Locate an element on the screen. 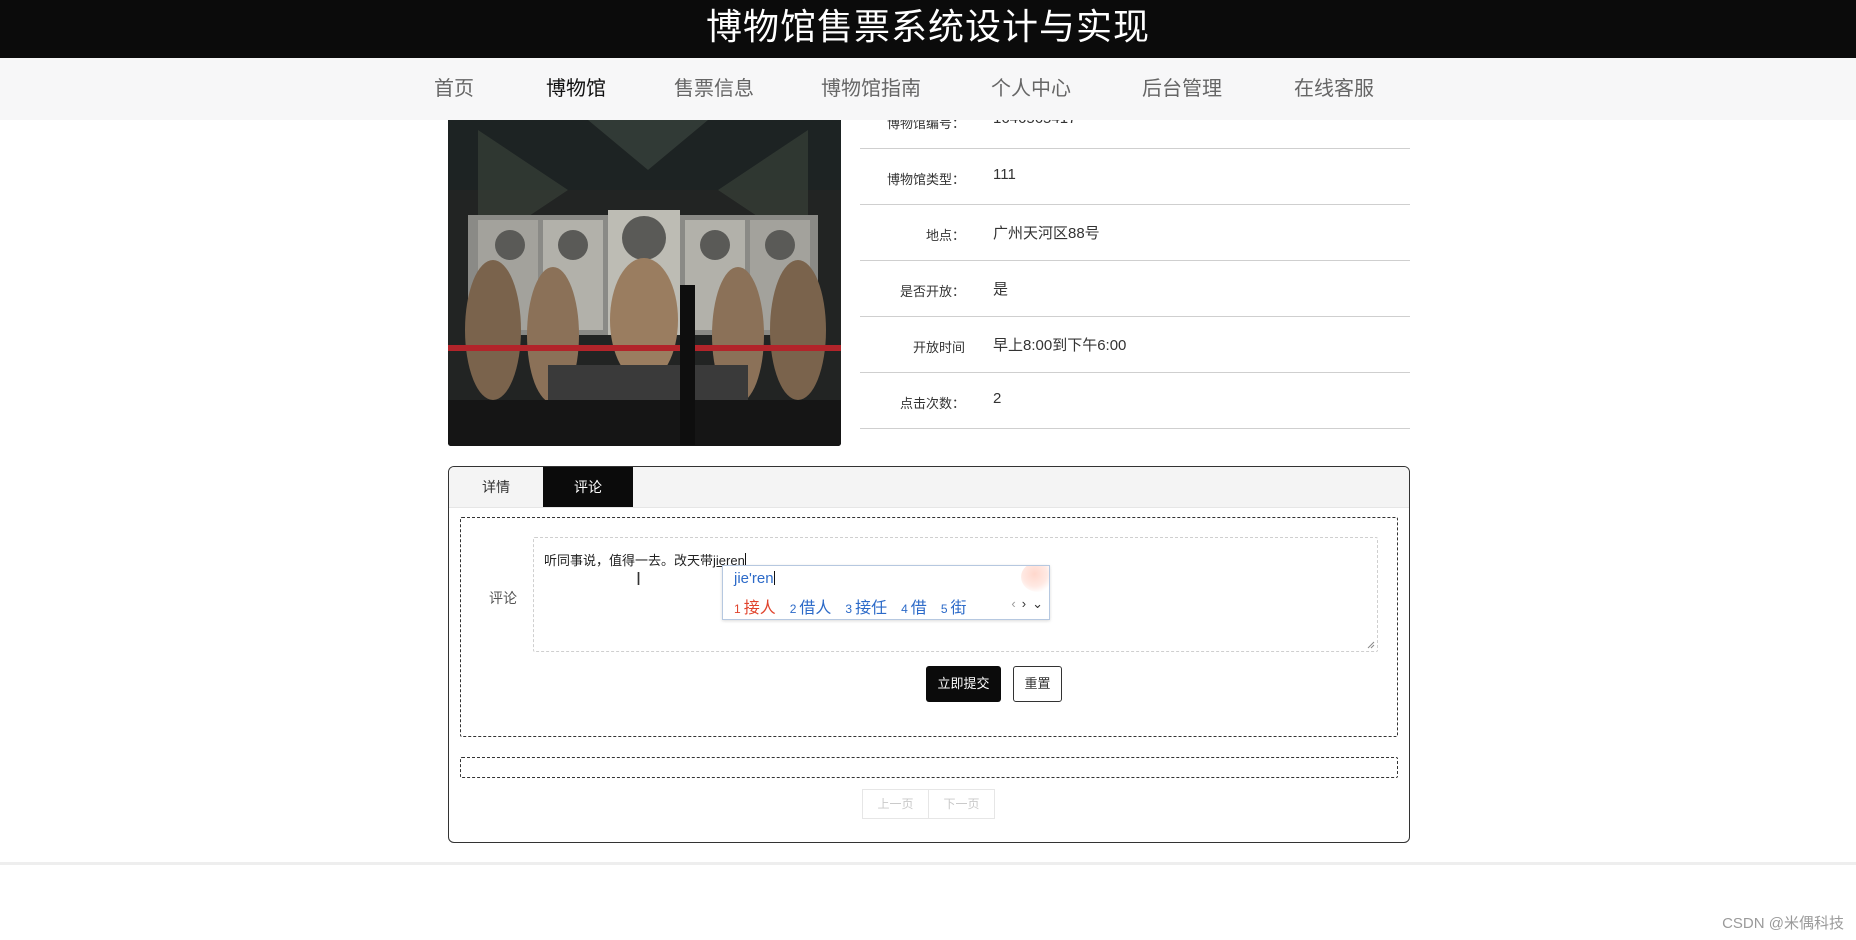  ime-candidates: 1 接人 2 借人 3 接任 4借 5街 is located at coordinates (850, 606).